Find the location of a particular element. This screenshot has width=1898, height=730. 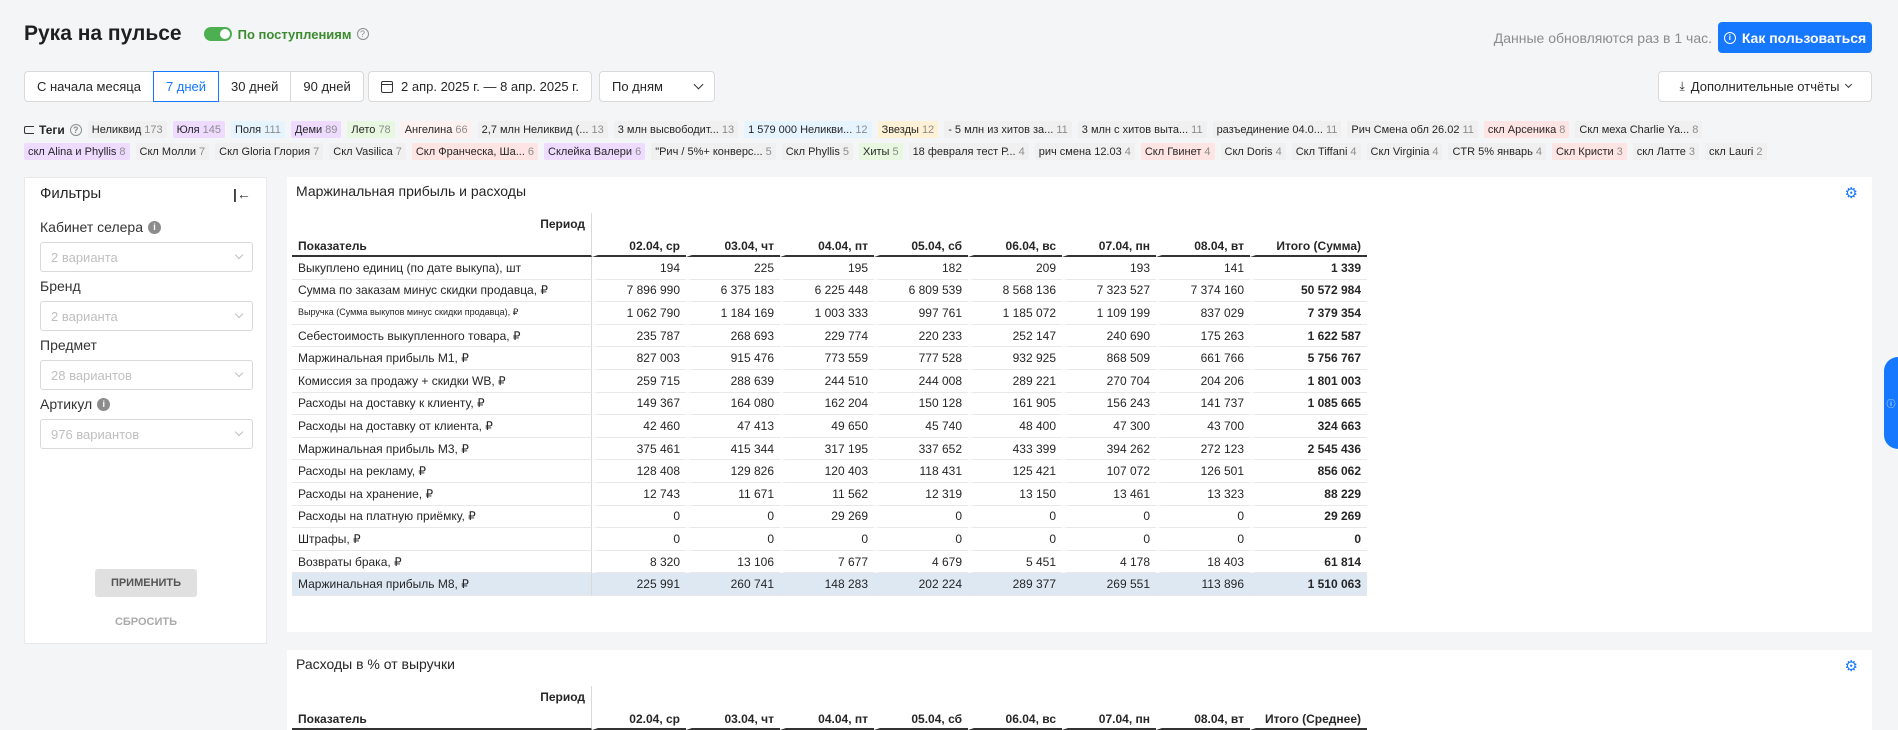

panel-title: Расходы в % от выручки is located at coordinates (375, 664).